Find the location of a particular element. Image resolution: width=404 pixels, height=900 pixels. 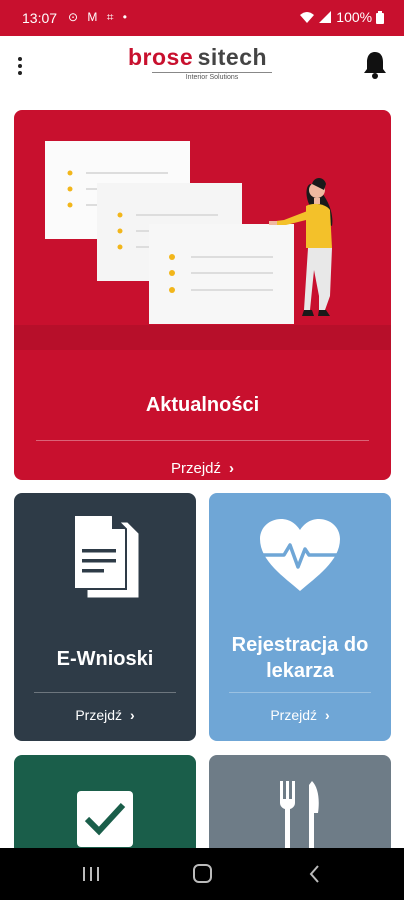

canteen-card is located at coordinates (300, 801).